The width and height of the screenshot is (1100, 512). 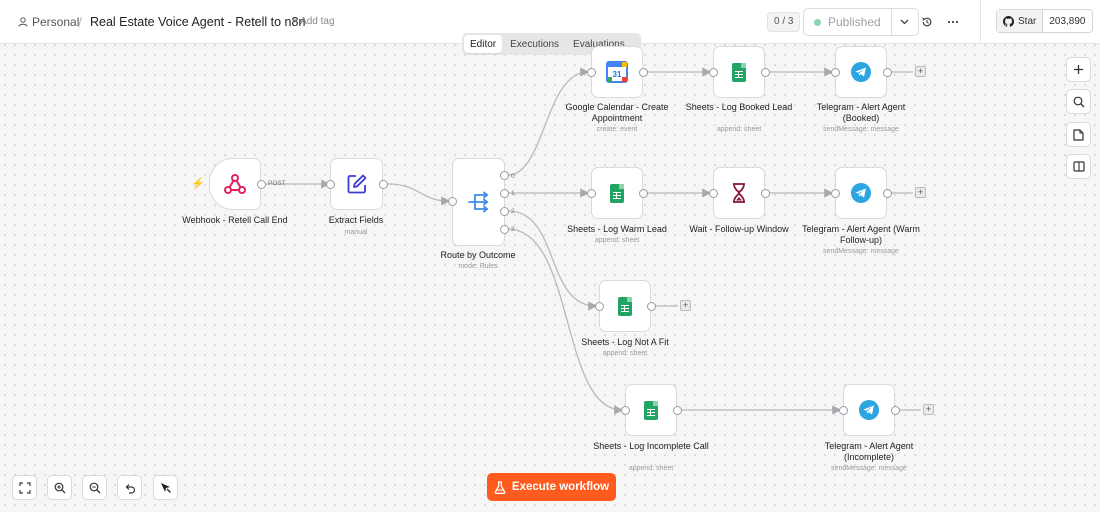 I want to click on sticky-note-button, so click(x=1078, y=134).